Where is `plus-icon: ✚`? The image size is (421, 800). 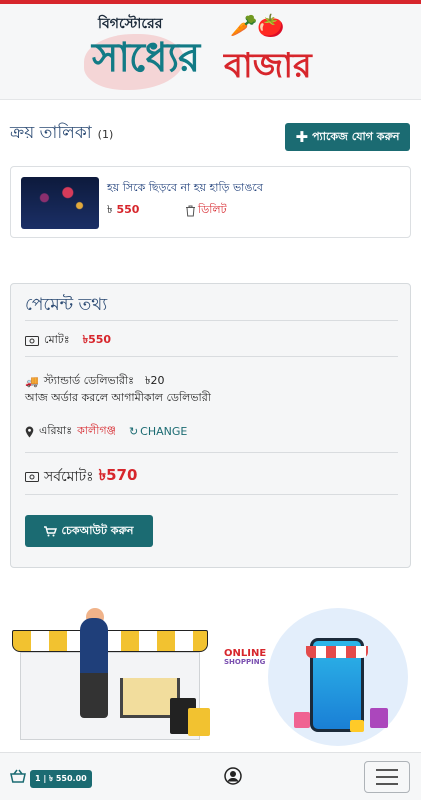
plus-icon: ✚ is located at coordinates (302, 136).